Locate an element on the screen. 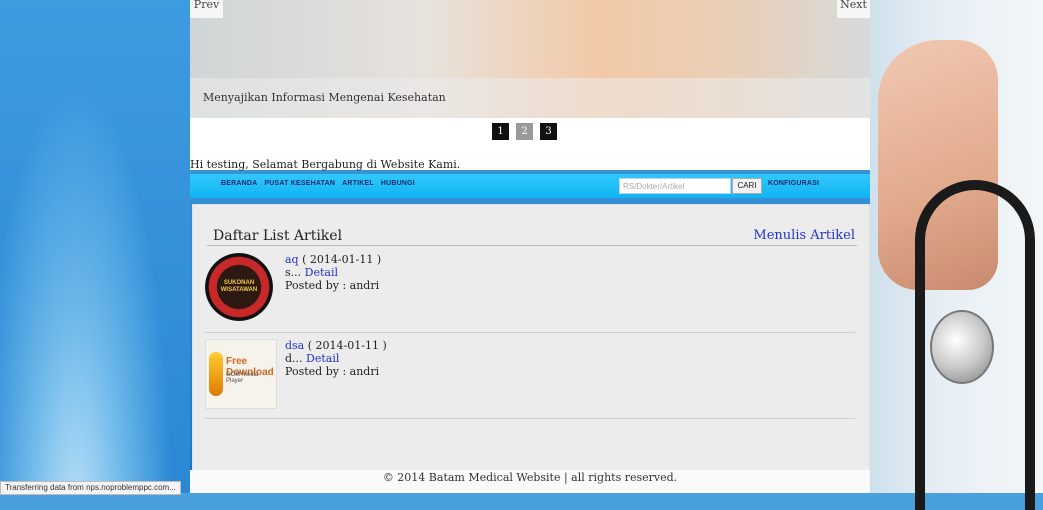 Image resolution: width=1043 pixels, height=510 pixels. nav-item-pusat-kesehatan: PUSAT KESEHATAN is located at coordinates (299, 183).